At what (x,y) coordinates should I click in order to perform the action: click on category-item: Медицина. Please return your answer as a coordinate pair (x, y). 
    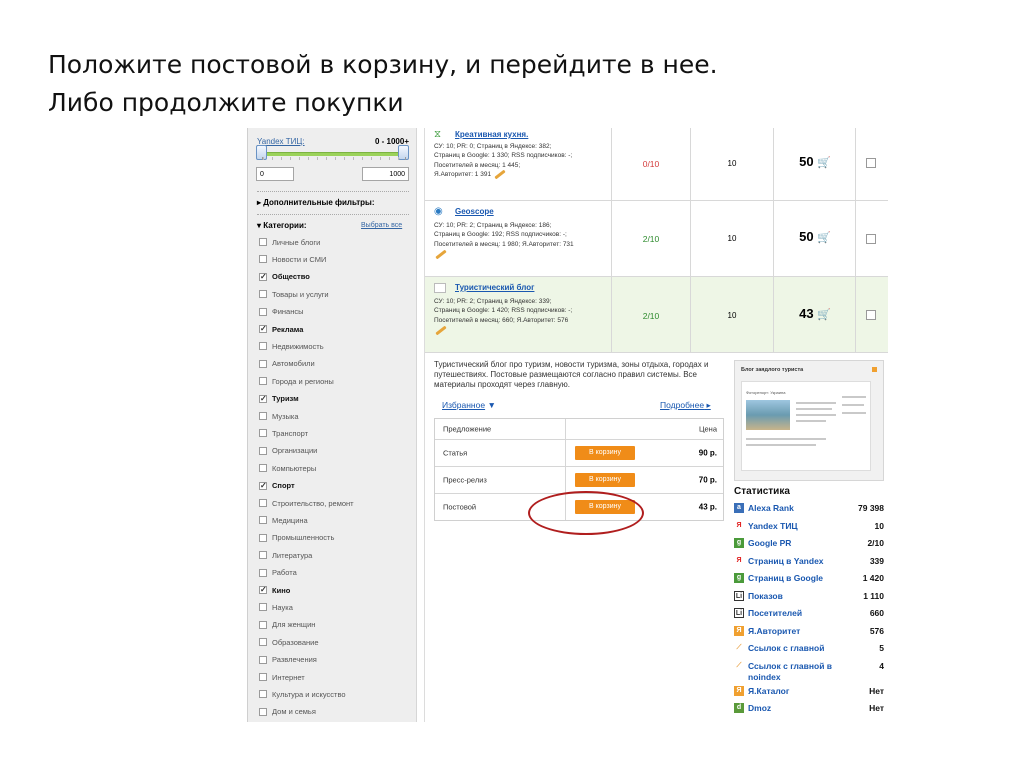
    Looking at the image, I should click on (283, 520).